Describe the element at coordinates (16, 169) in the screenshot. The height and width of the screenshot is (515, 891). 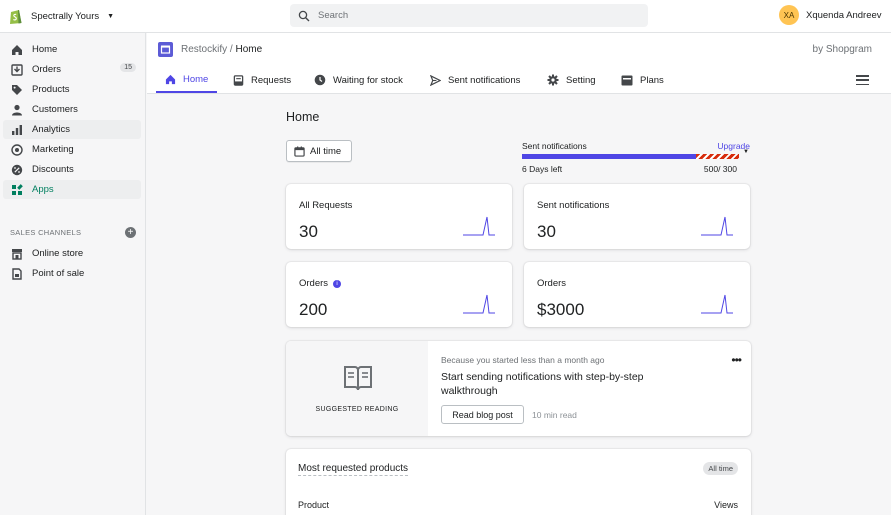
I see `discount-icon` at that location.